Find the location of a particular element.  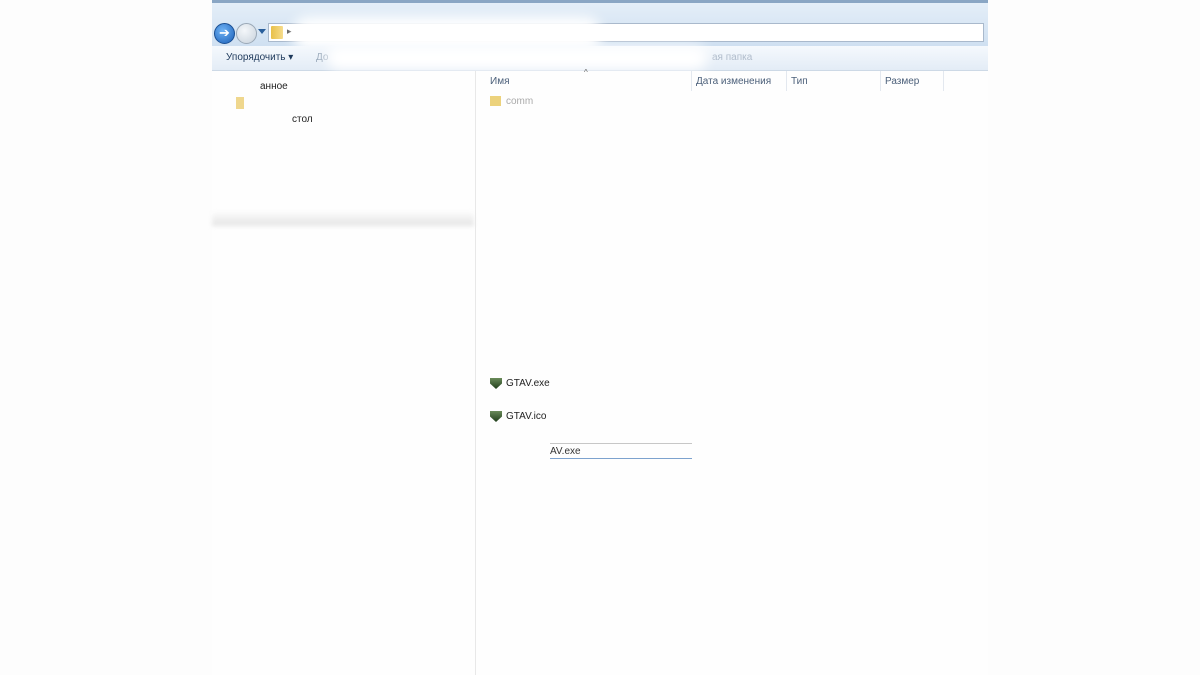

column-header-date-modified: Дата изменения is located at coordinates (741, 81).